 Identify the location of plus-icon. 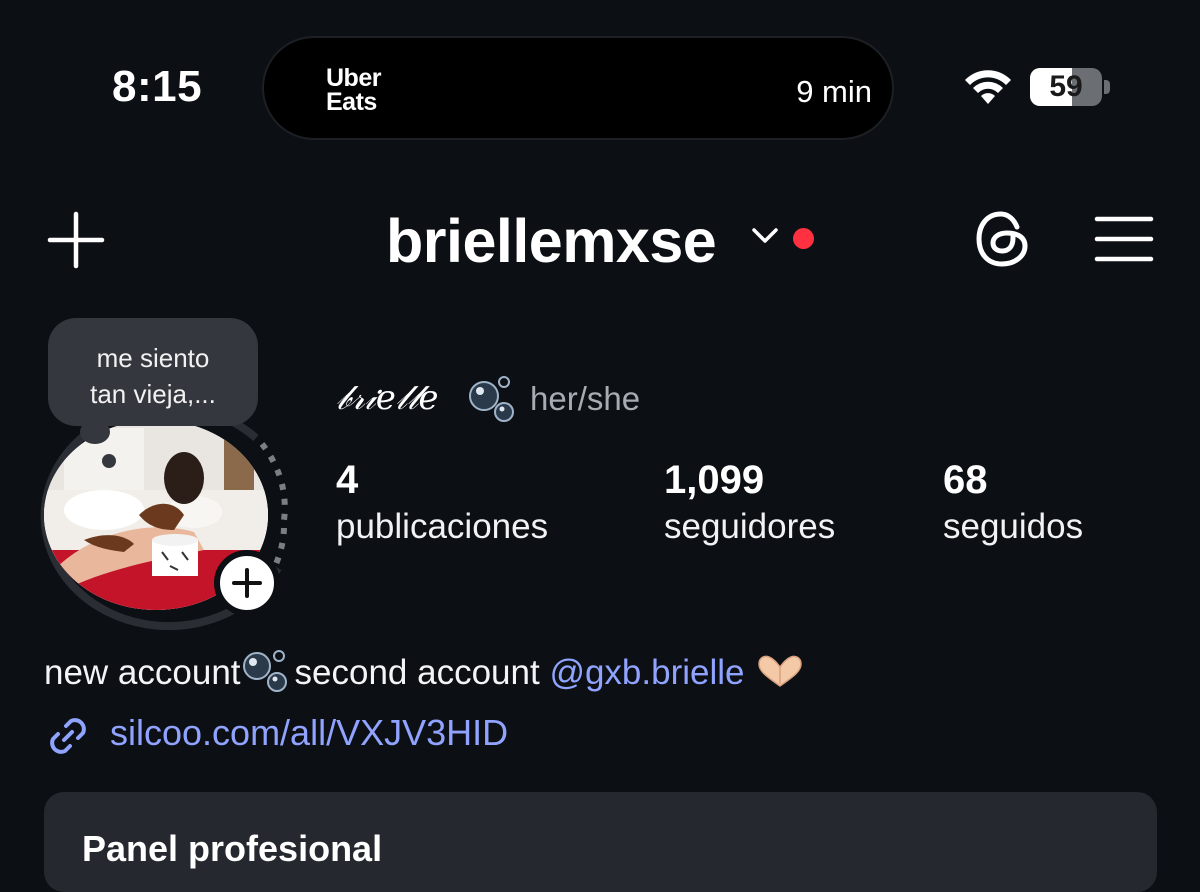
(247, 583).